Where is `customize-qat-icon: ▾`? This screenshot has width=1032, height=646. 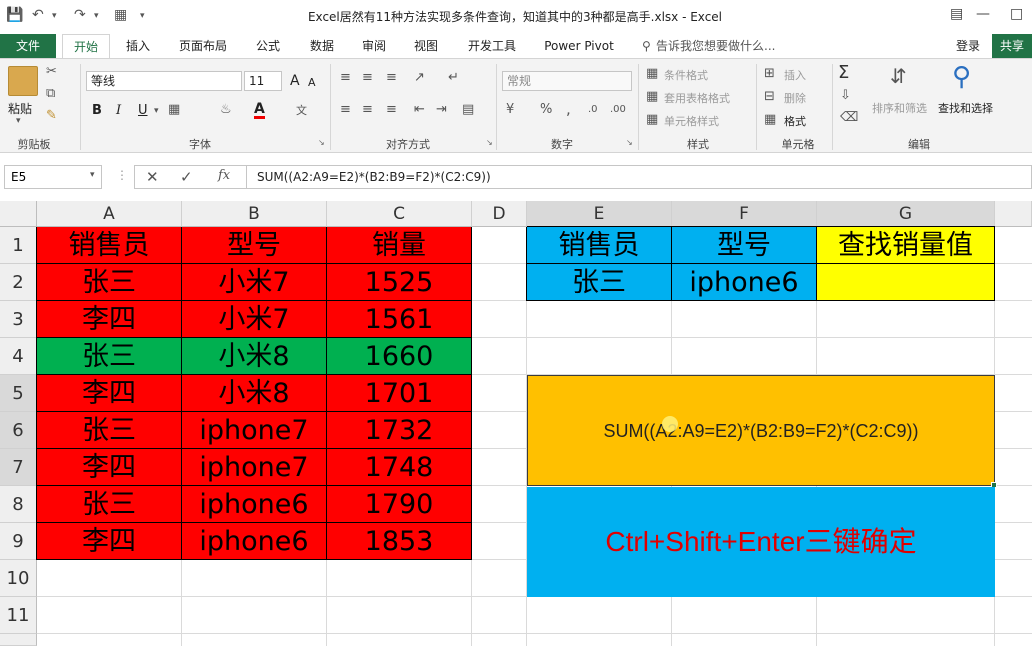
customize-qat-icon: ▾ is located at coordinates (142, 16).